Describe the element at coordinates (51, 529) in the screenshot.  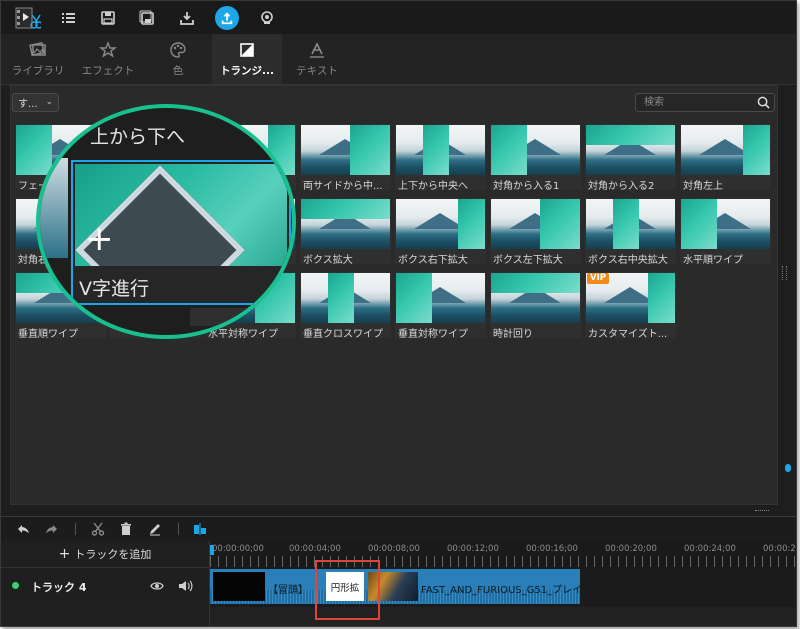
I see `redo-icon` at that location.